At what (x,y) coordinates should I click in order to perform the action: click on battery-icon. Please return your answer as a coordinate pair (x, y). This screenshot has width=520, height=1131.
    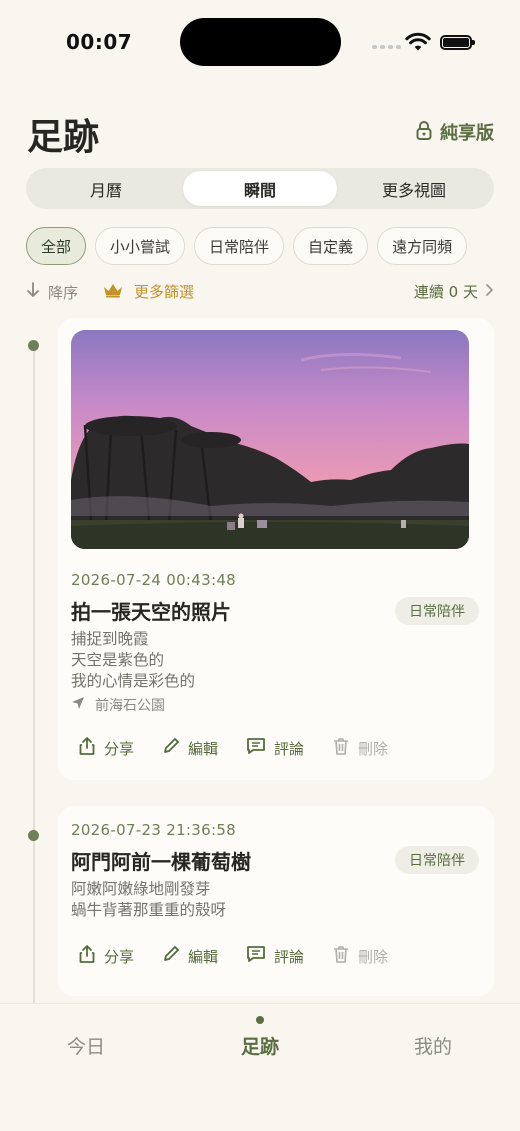
    Looking at the image, I should click on (457, 42).